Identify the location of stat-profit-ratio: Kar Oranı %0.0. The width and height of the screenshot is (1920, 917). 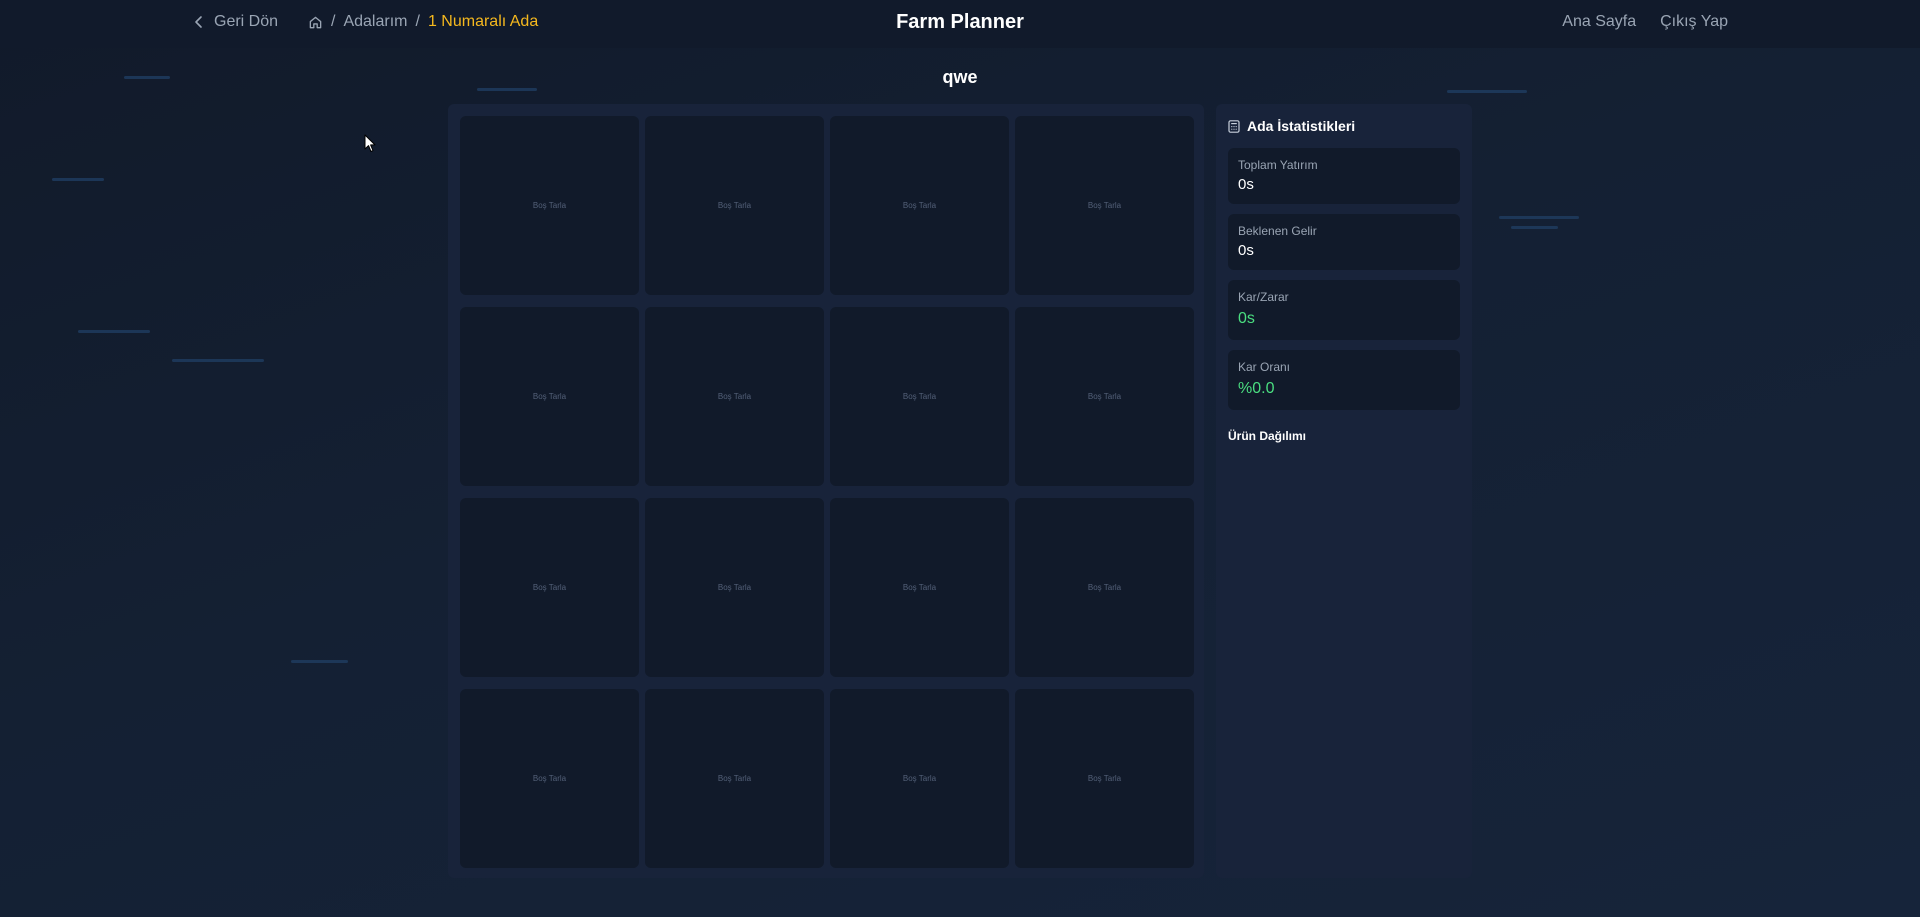
(1344, 380).